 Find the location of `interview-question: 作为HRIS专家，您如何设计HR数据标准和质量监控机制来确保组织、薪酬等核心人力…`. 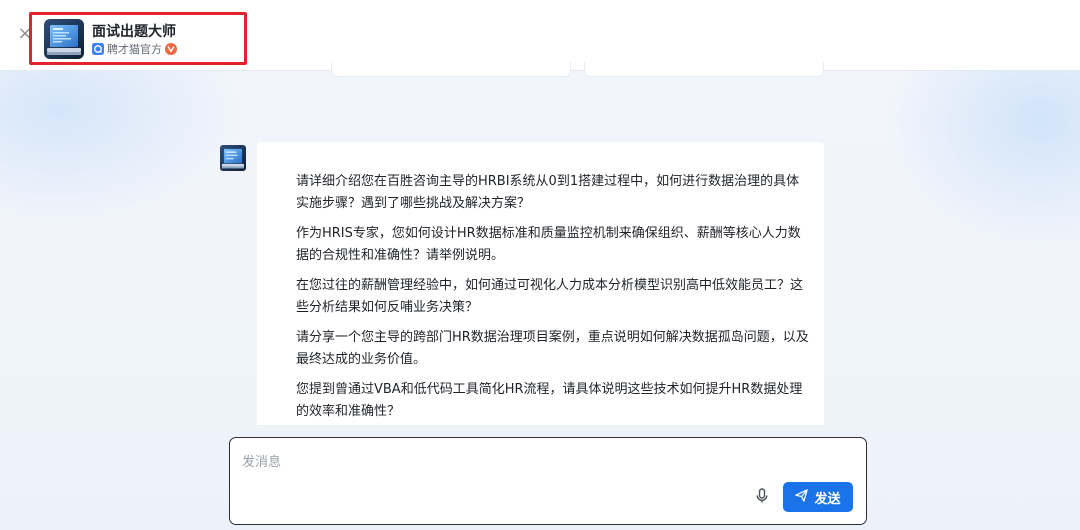

interview-question: 作为HRIS专家，您如何设计HR数据标准和质量监控机制来确保组织、薪酬等核心人力… is located at coordinates (548, 244).